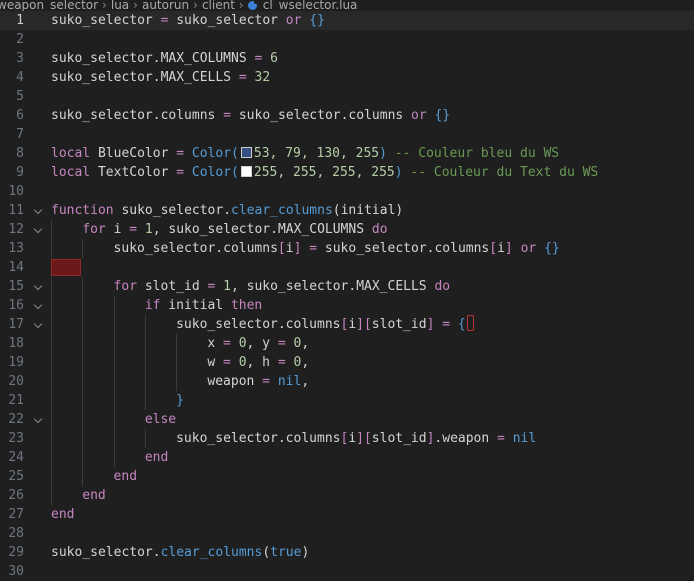 The height and width of the screenshot is (581, 694). Describe the element at coordinates (266, 552) in the screenshot. I see `code-token: (` at that location.